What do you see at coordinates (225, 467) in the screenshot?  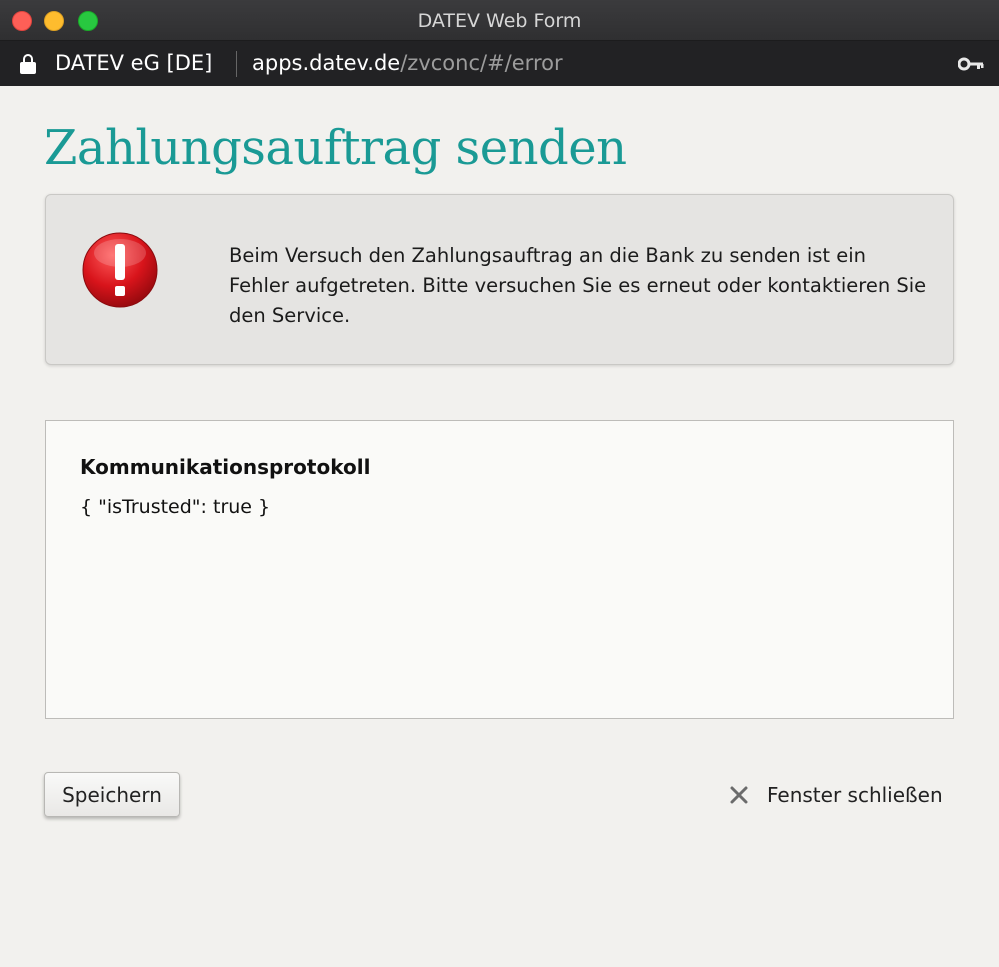 I see `protocol-title: Kommunikationsprotokoll` at bounding box center [225, 467].